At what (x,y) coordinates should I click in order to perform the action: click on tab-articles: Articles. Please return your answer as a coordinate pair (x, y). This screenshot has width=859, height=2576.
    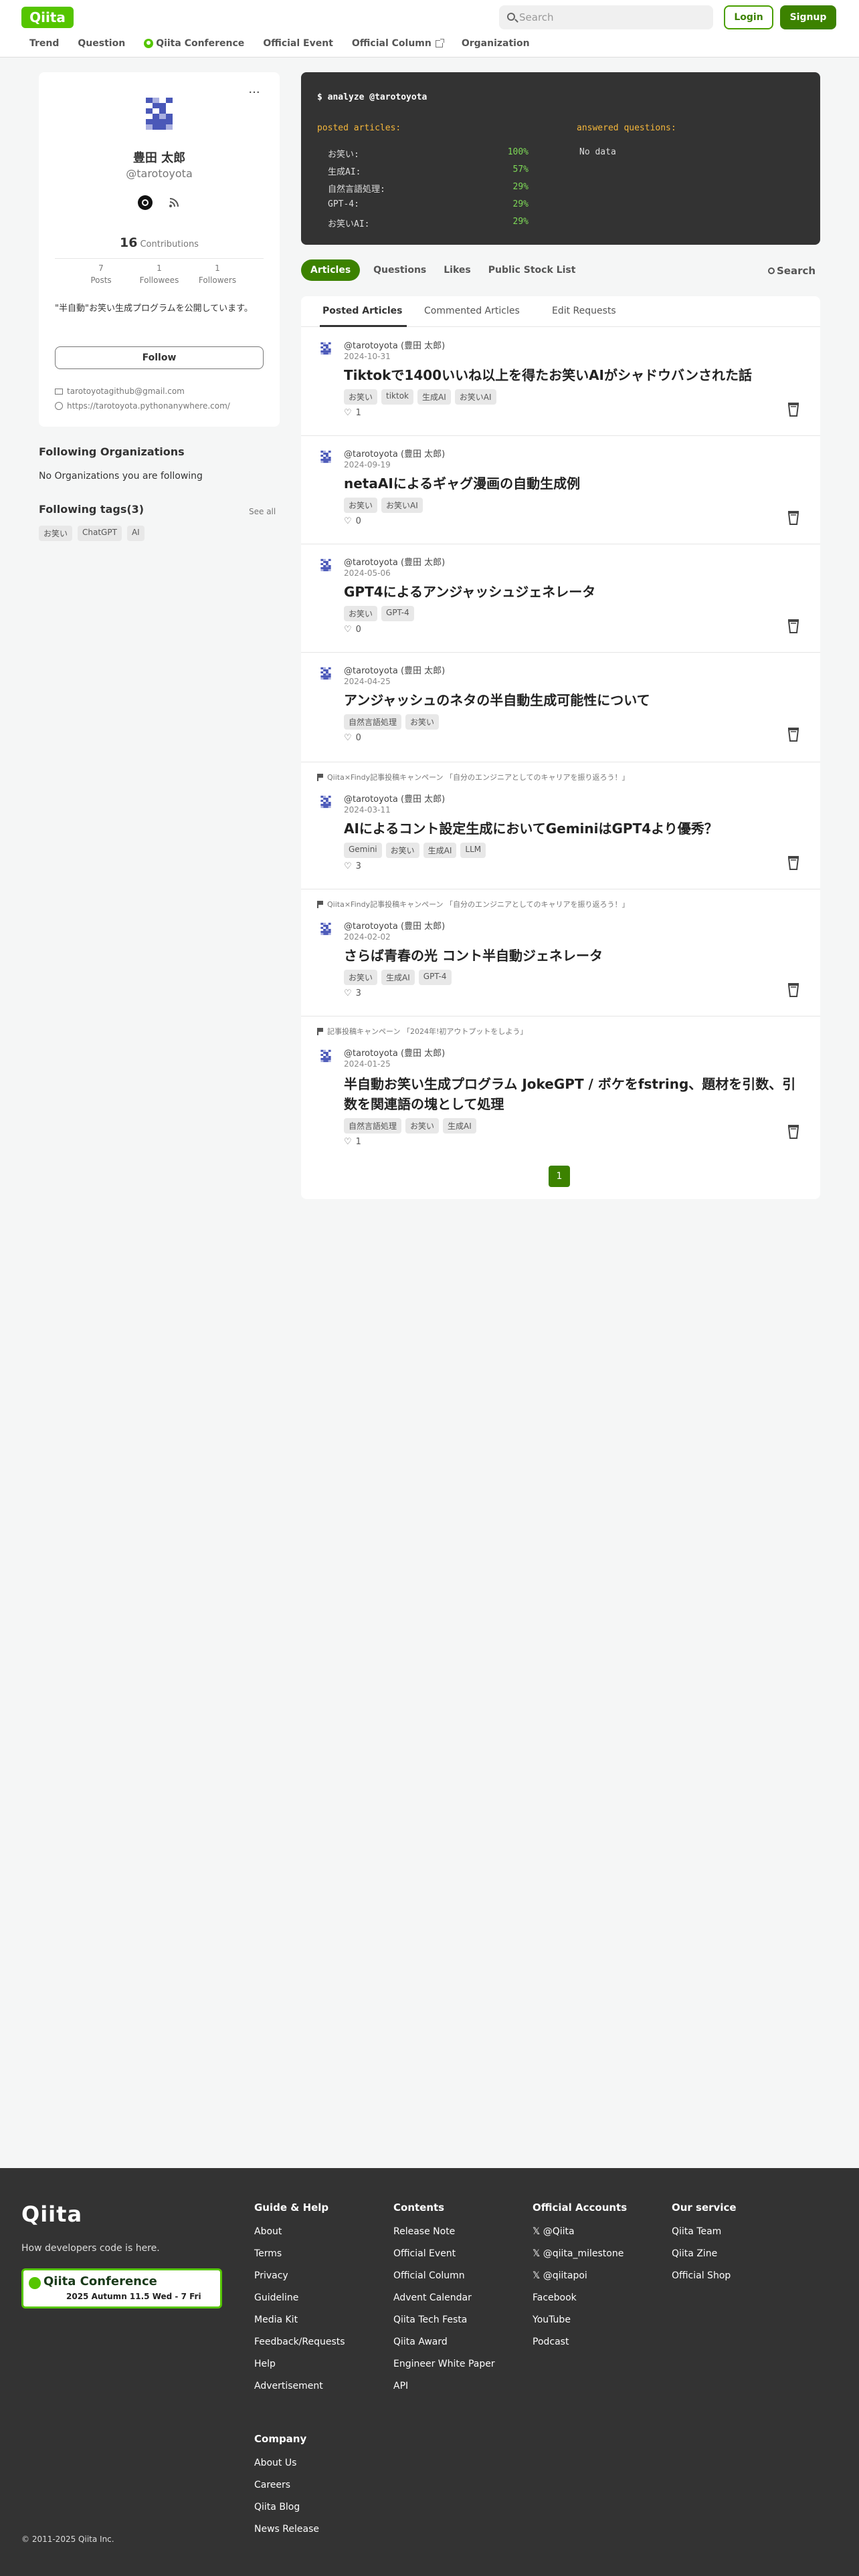
    Looking at the image, I should click on (331, 270).